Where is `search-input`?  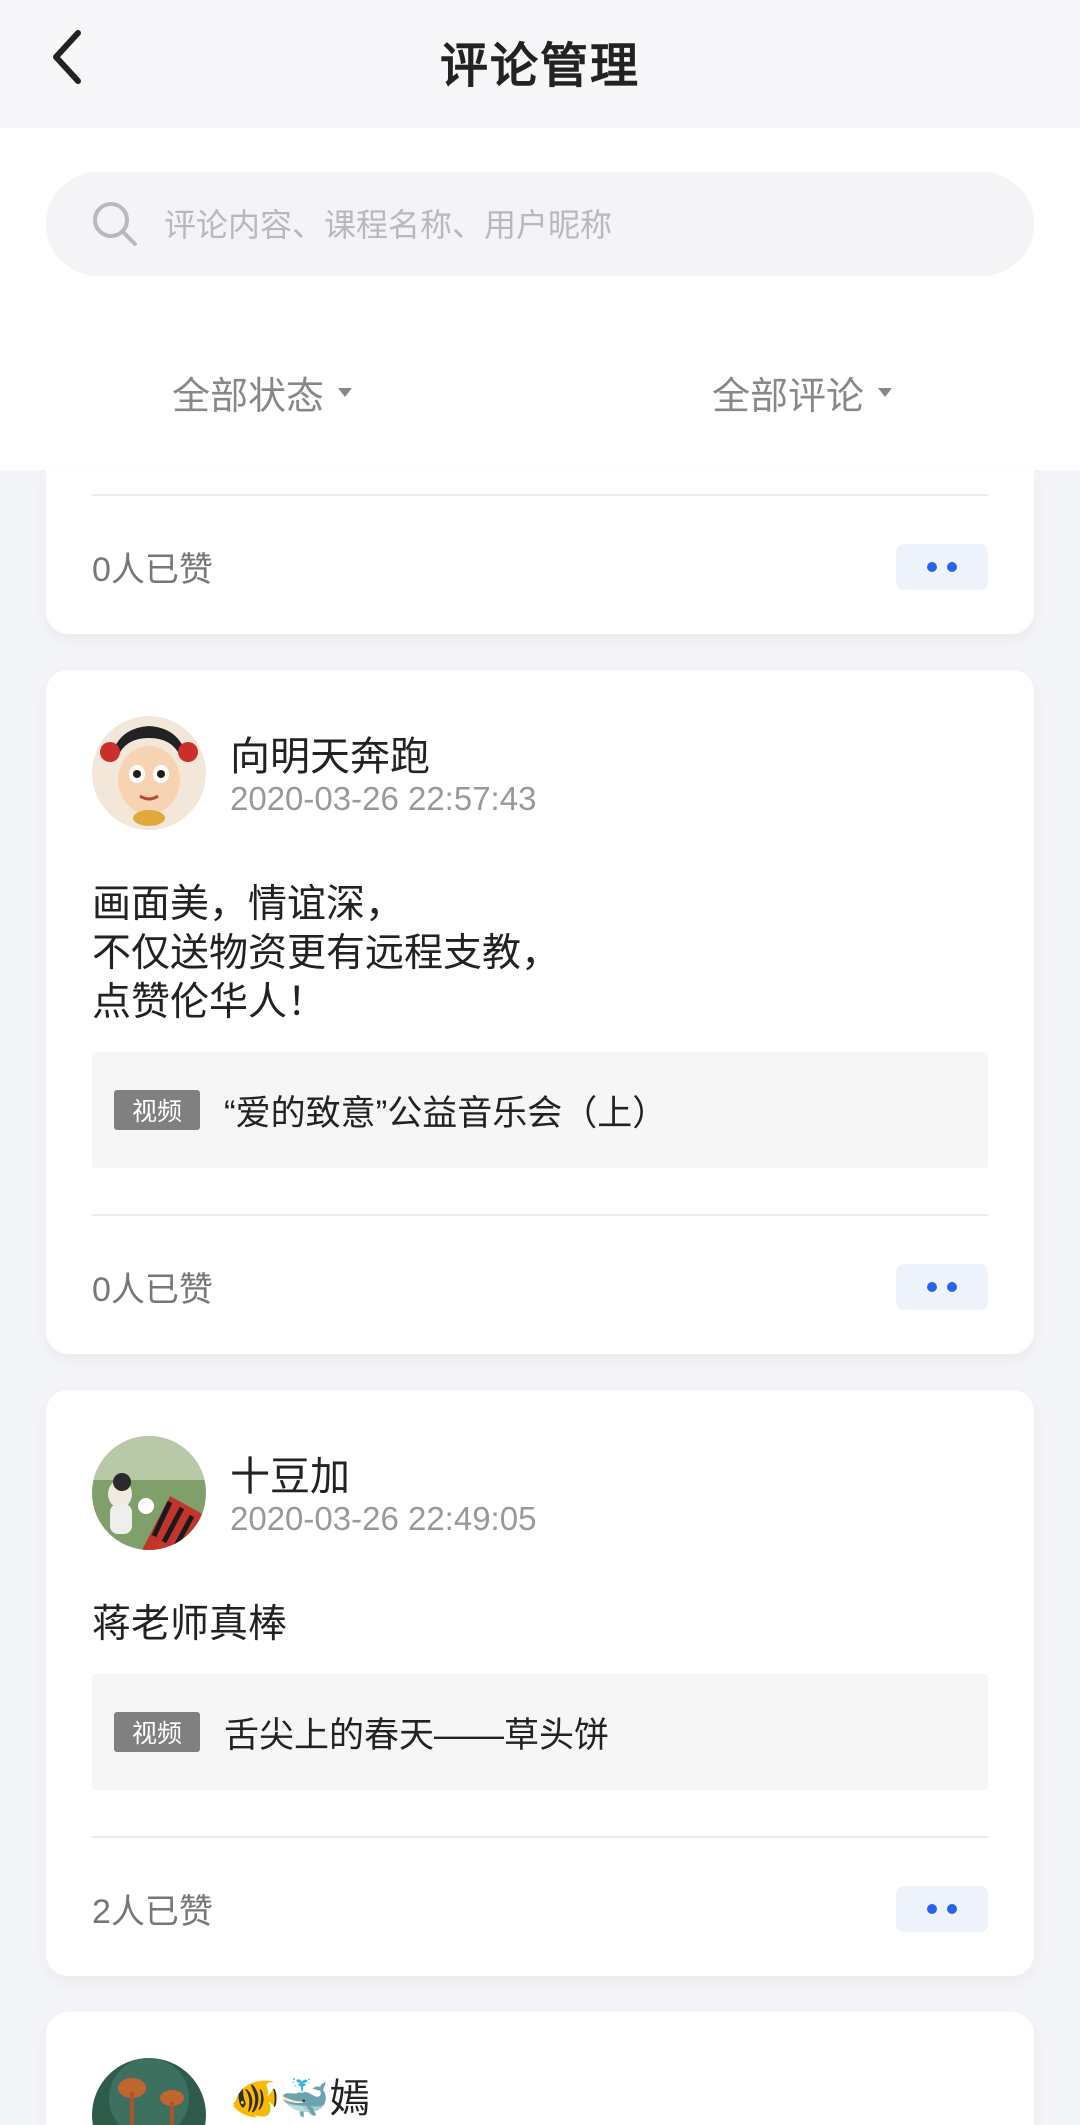 search-input is located at coordinates (584, 225).